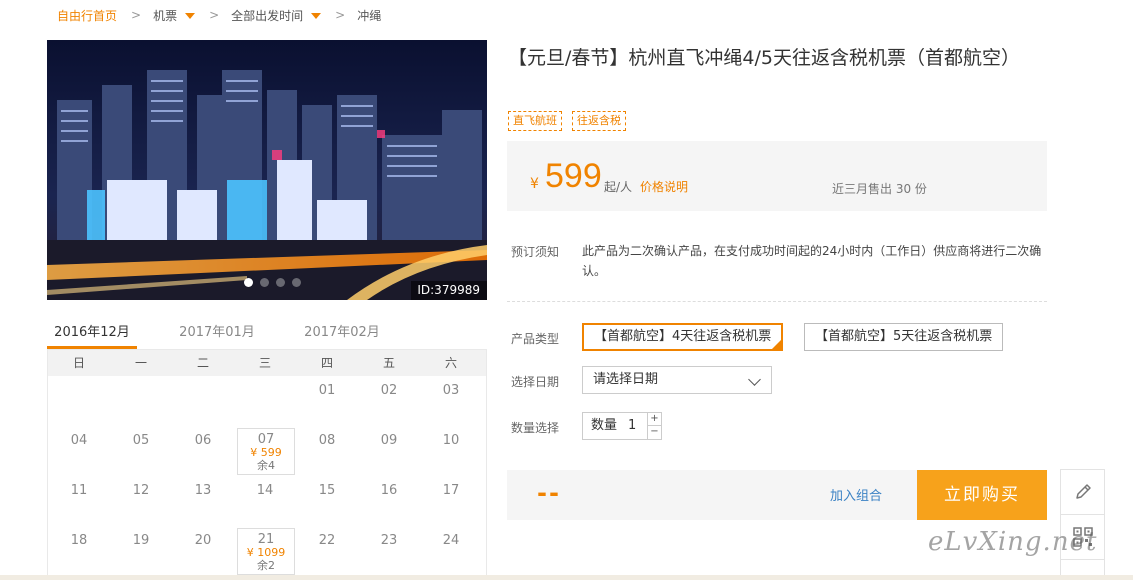 Image resolution: width=1133 pixels, height=580 pixels. I want to click on calendar-day: 08, so click(327, 451).